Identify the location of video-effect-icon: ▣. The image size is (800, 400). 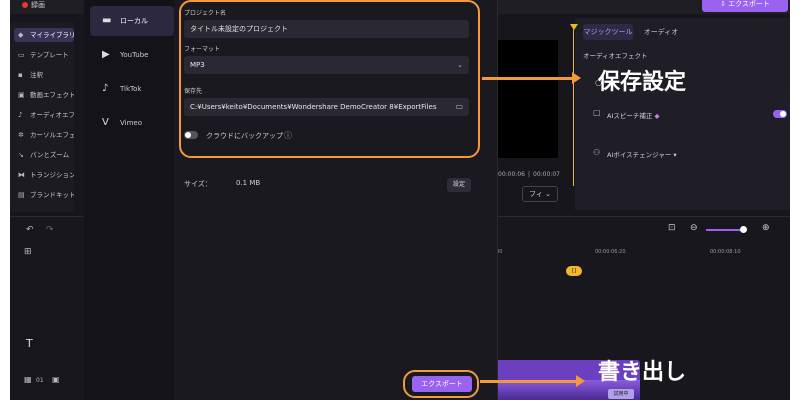
(21, 95).